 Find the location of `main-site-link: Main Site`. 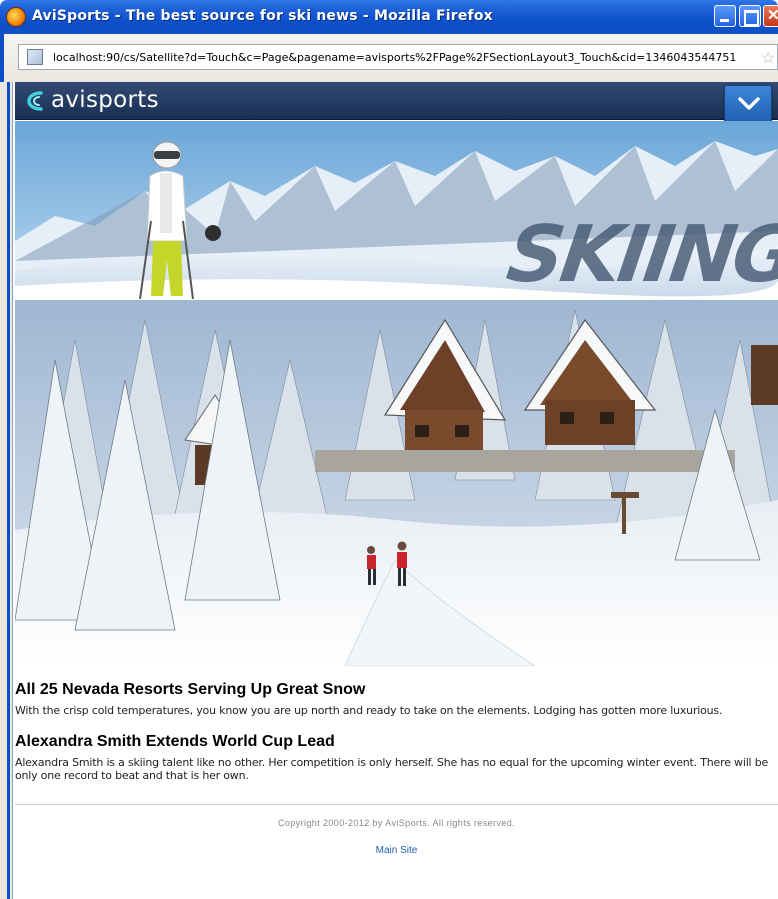

main-site-link: Main Site is located at coordinates (396, 850).